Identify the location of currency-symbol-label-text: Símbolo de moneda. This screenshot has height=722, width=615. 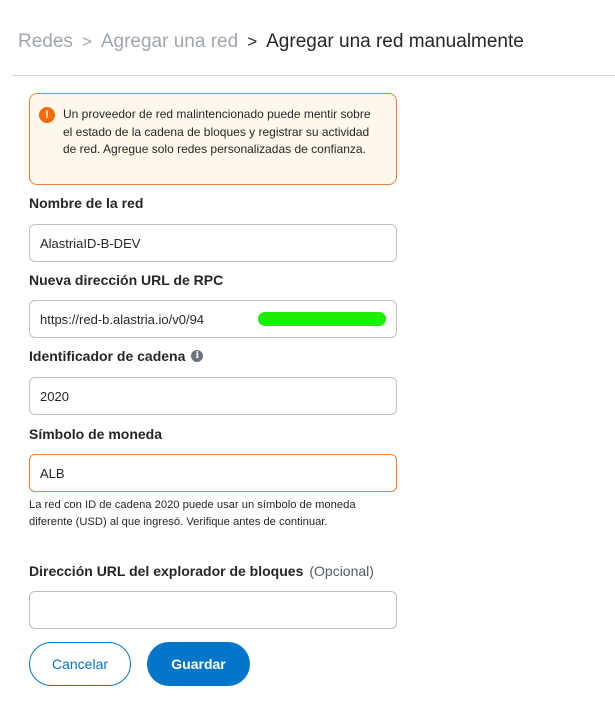
(96, 434).